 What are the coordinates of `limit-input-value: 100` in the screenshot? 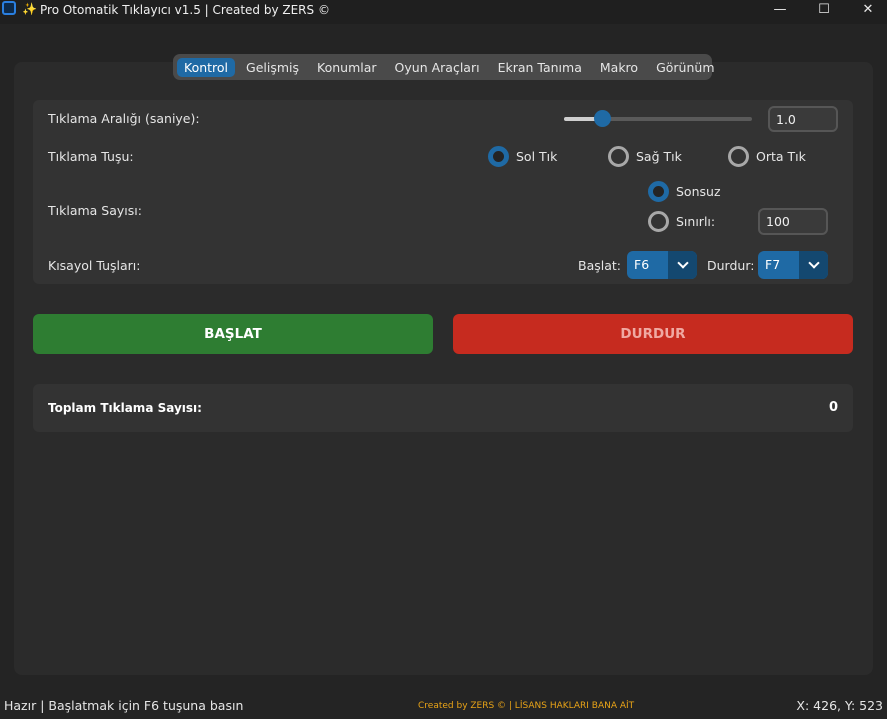 It's located at (778, 221).